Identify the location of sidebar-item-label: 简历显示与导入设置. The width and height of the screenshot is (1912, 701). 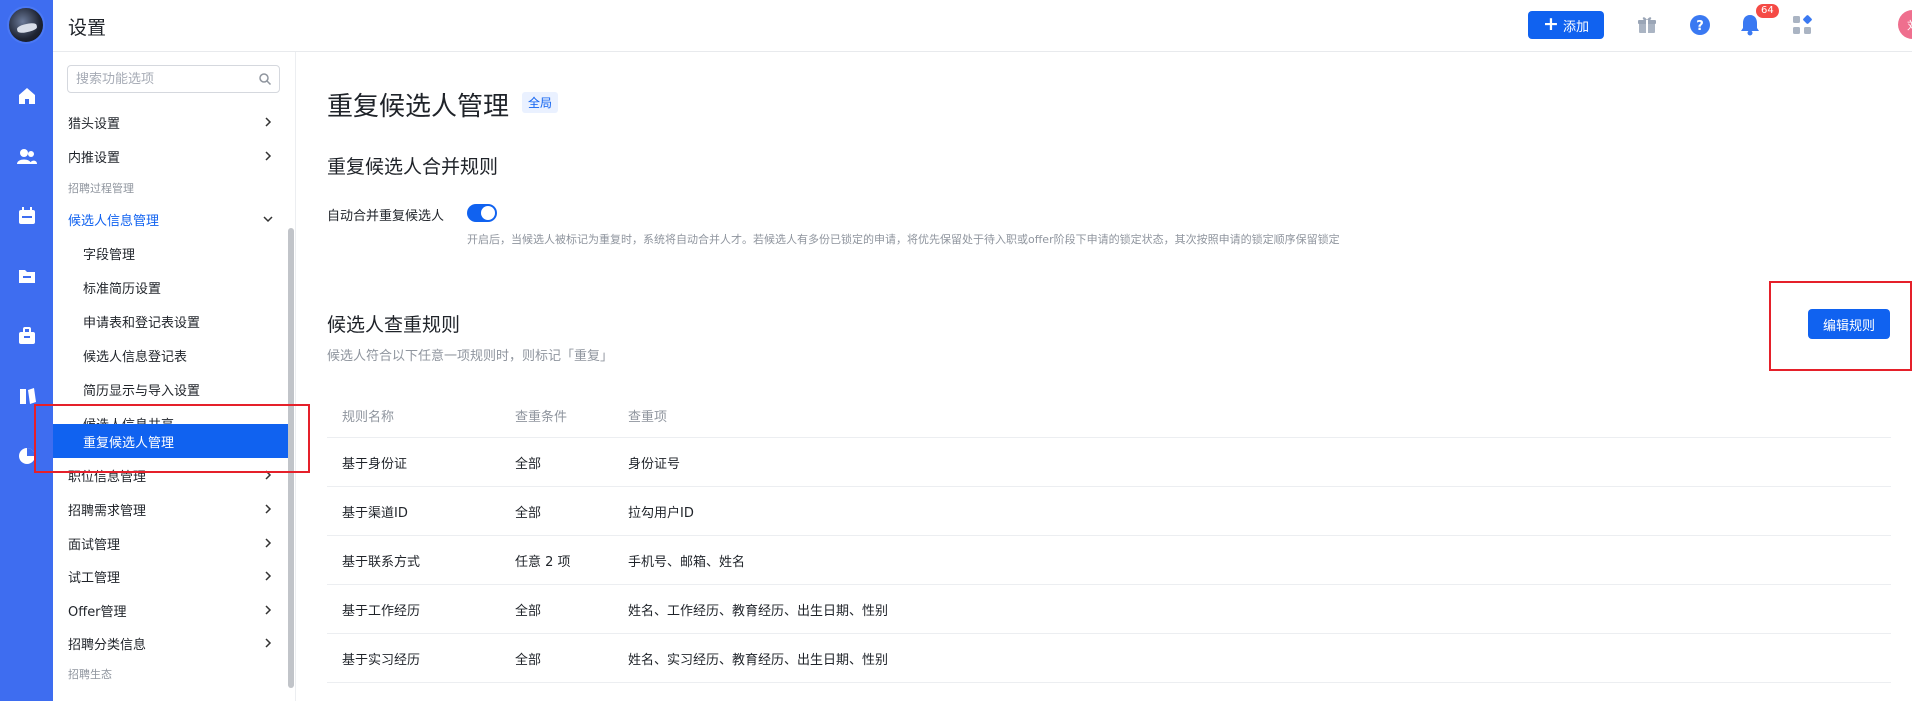
(142, 391).